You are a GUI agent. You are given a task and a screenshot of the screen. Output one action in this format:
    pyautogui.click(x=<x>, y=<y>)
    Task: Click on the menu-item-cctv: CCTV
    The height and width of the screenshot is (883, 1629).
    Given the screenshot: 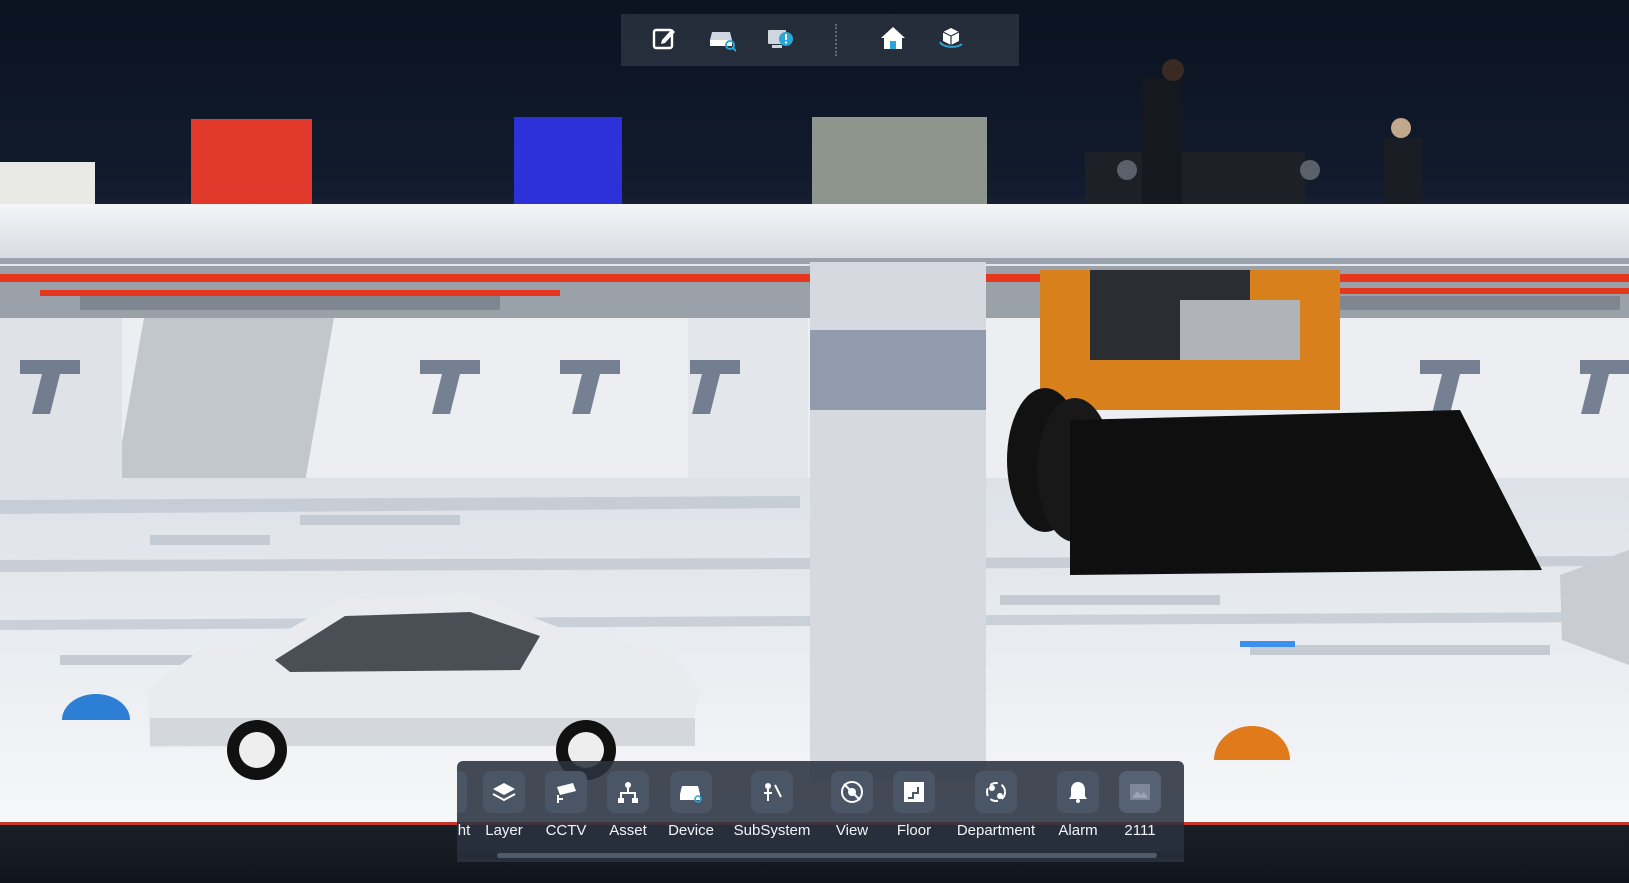 What is the action you would take?
    pyautogui.click(x=566, y=811)
    